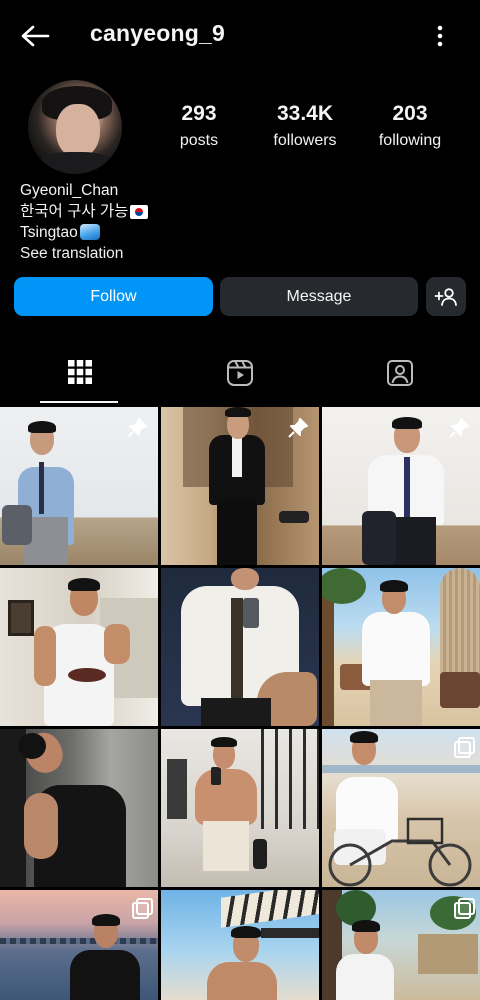  What do you see at coordinates (199, 140) in the screenshot?
I see `posts-count-label: posts` at bounding box center [199, 140].